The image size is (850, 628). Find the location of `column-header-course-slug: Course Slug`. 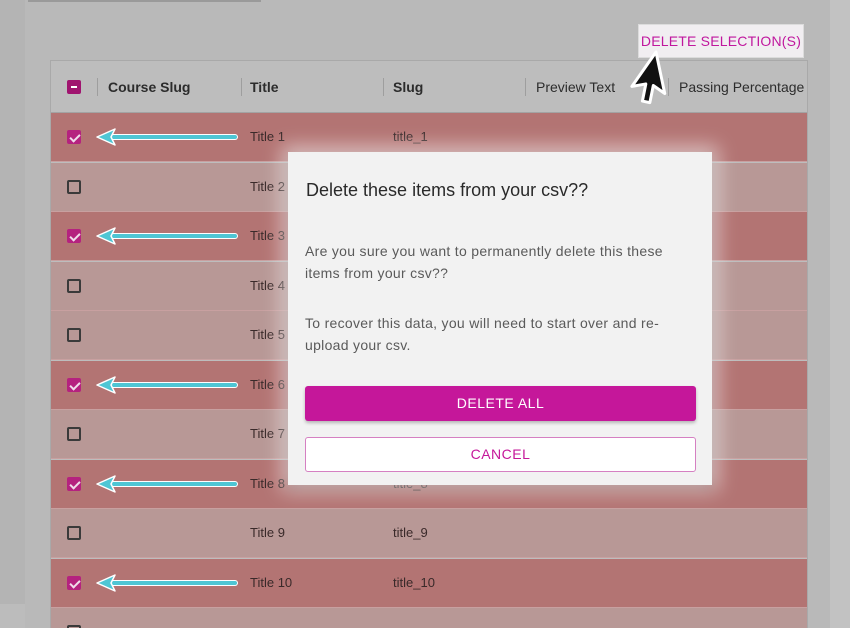

column-header-course-slug: Course Slug is located at coordinates (149, 87).